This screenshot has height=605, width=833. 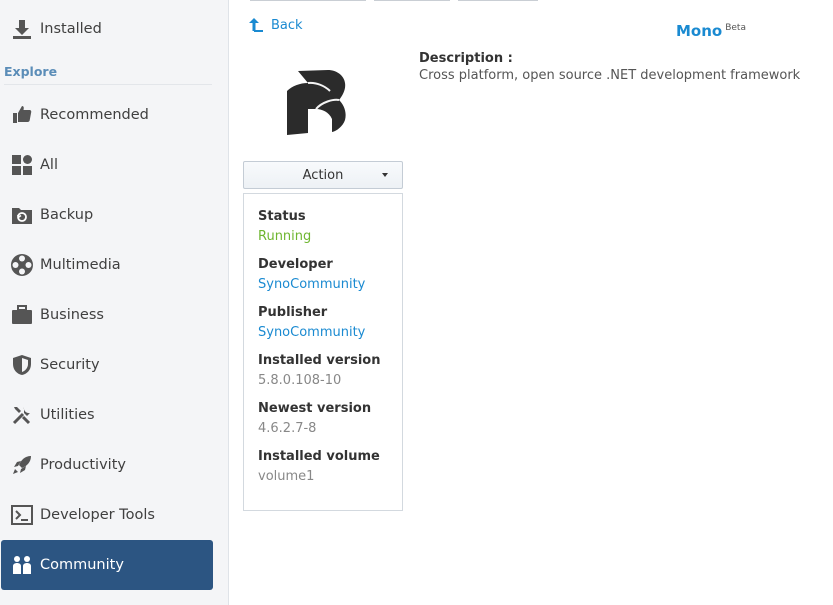 What do you see at coordinates (699, 31) in the screenshot?
I see `app-name: Mono` at bounding box center [699, 31].